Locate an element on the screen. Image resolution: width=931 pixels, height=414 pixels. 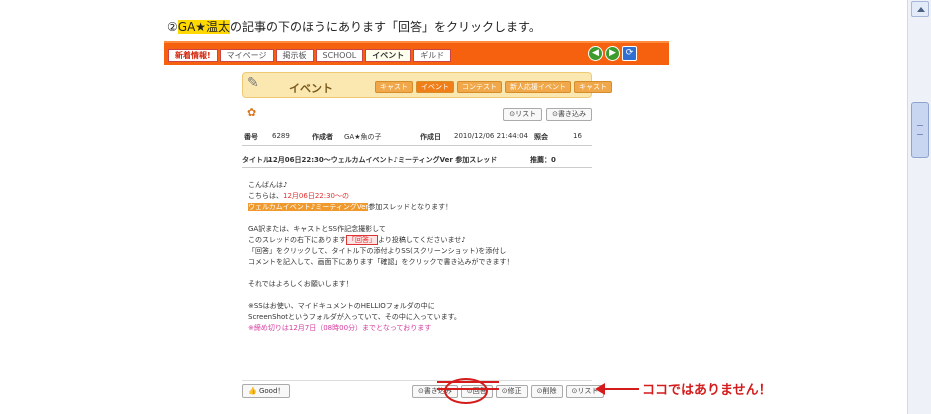
author-label: 作成者 is located at coordinates (322, 137).